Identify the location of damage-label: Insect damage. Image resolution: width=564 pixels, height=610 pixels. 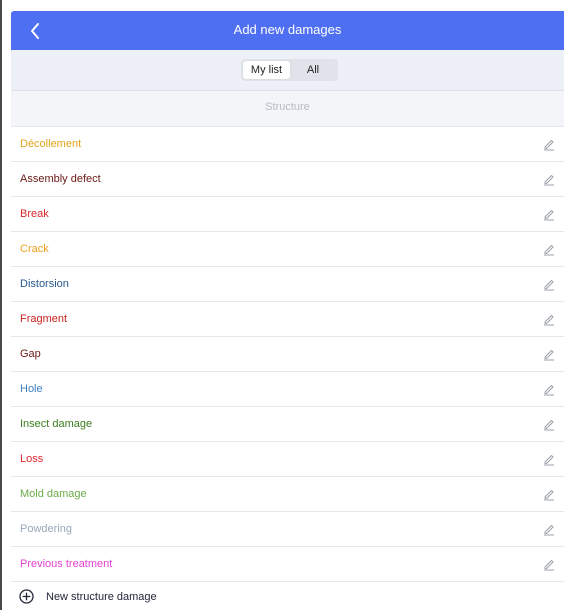
(56, 424).